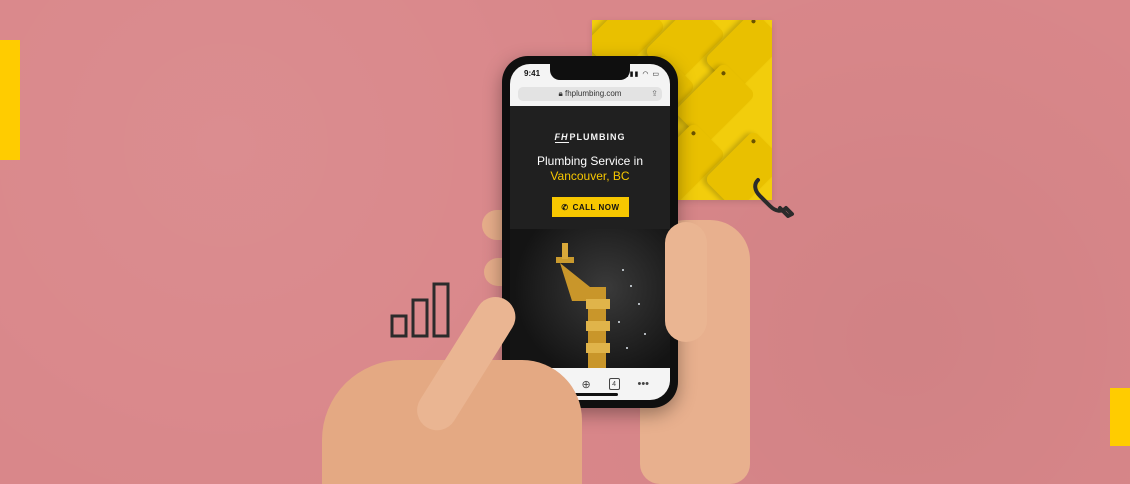  I want to click on address-bar: 🔒︎ fhplumbing.com ⇪, so click(590, 94).